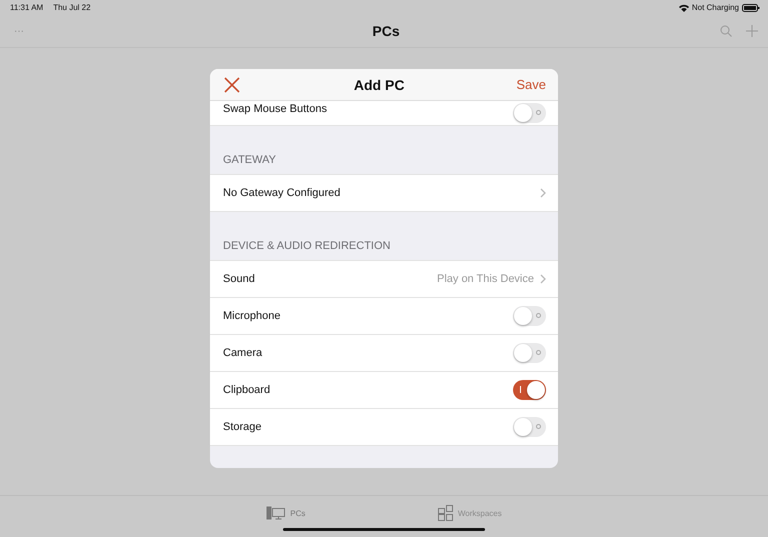  I want to click on dialog-title: Add PC, so click(379, 84).